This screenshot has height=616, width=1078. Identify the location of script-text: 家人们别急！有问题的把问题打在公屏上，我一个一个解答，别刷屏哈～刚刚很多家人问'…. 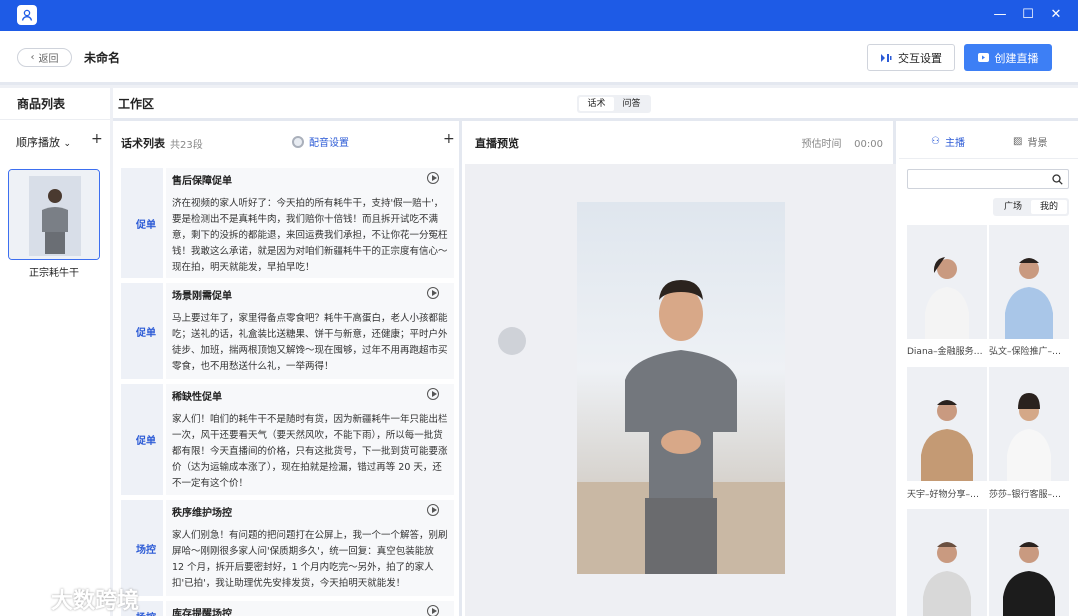
(310, 559).